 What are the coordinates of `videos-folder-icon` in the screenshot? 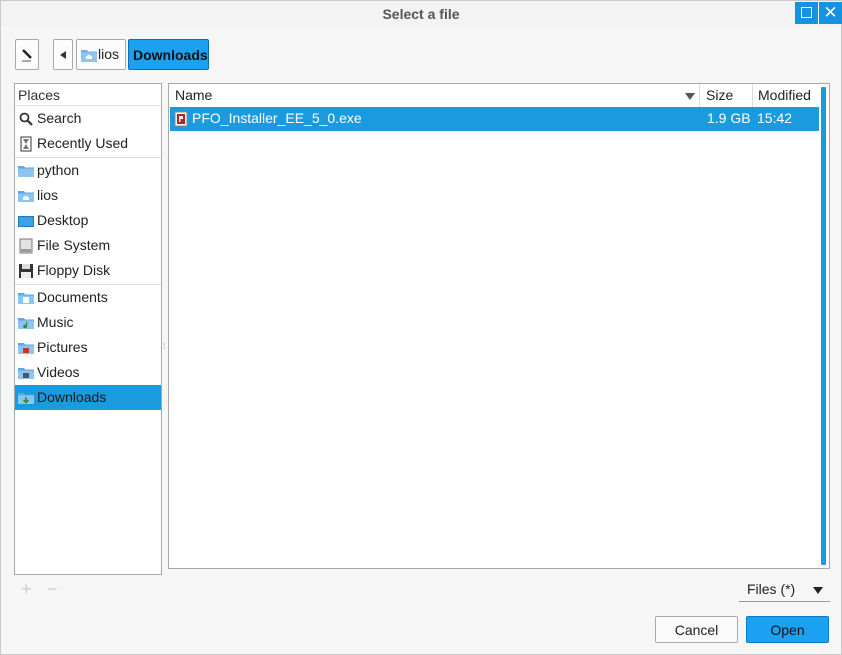 It's located at (26, 373).